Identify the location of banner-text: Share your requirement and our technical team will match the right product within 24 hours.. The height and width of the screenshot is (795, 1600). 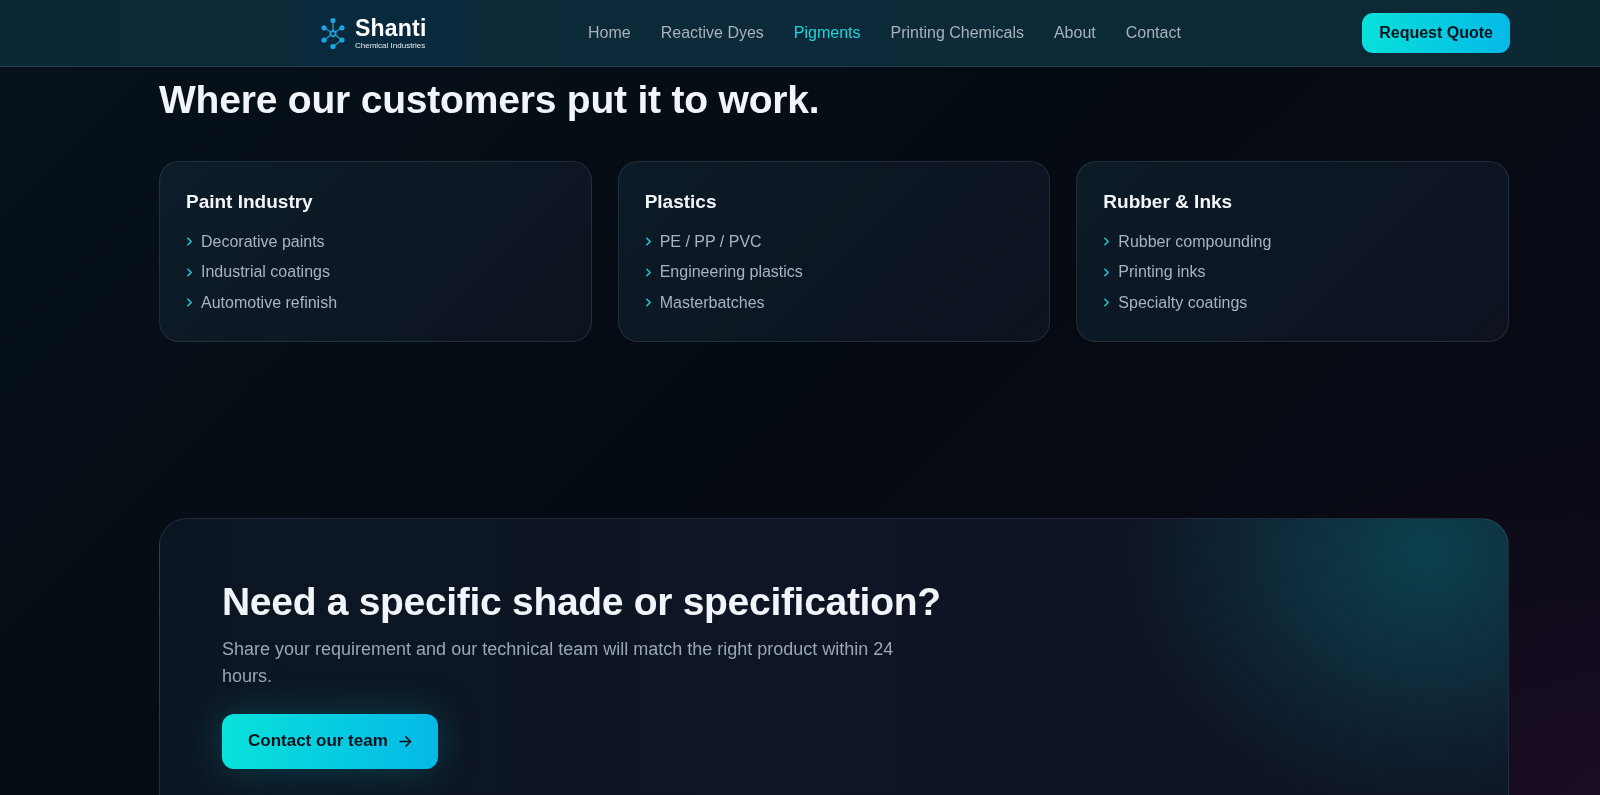
(558, 662).